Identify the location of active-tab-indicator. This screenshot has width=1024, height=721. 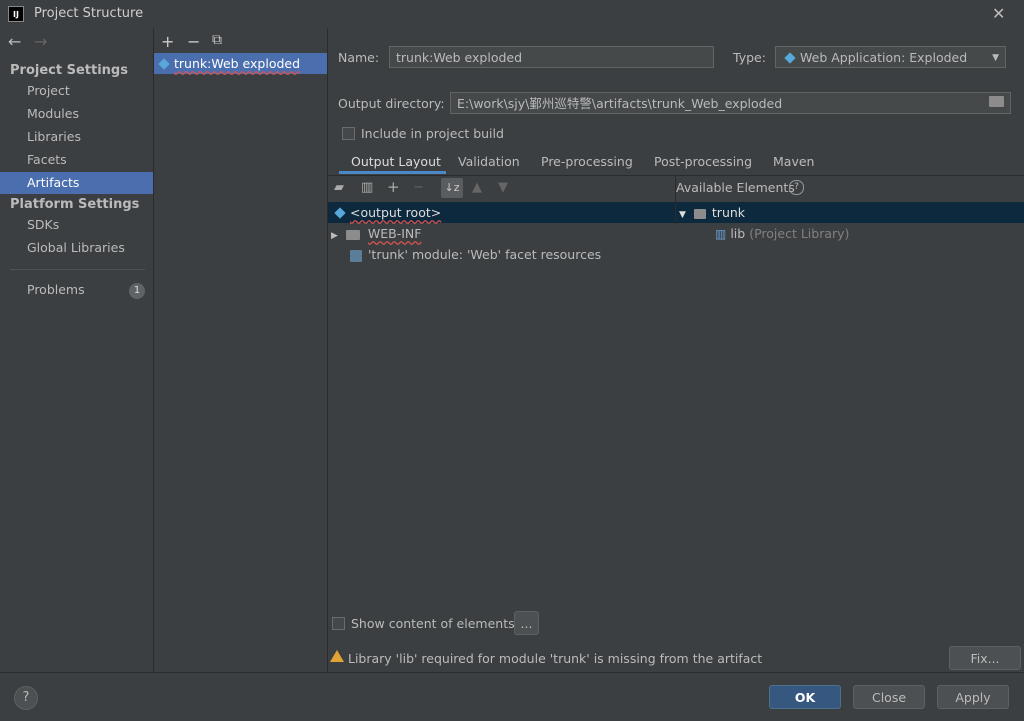
(392, 172).